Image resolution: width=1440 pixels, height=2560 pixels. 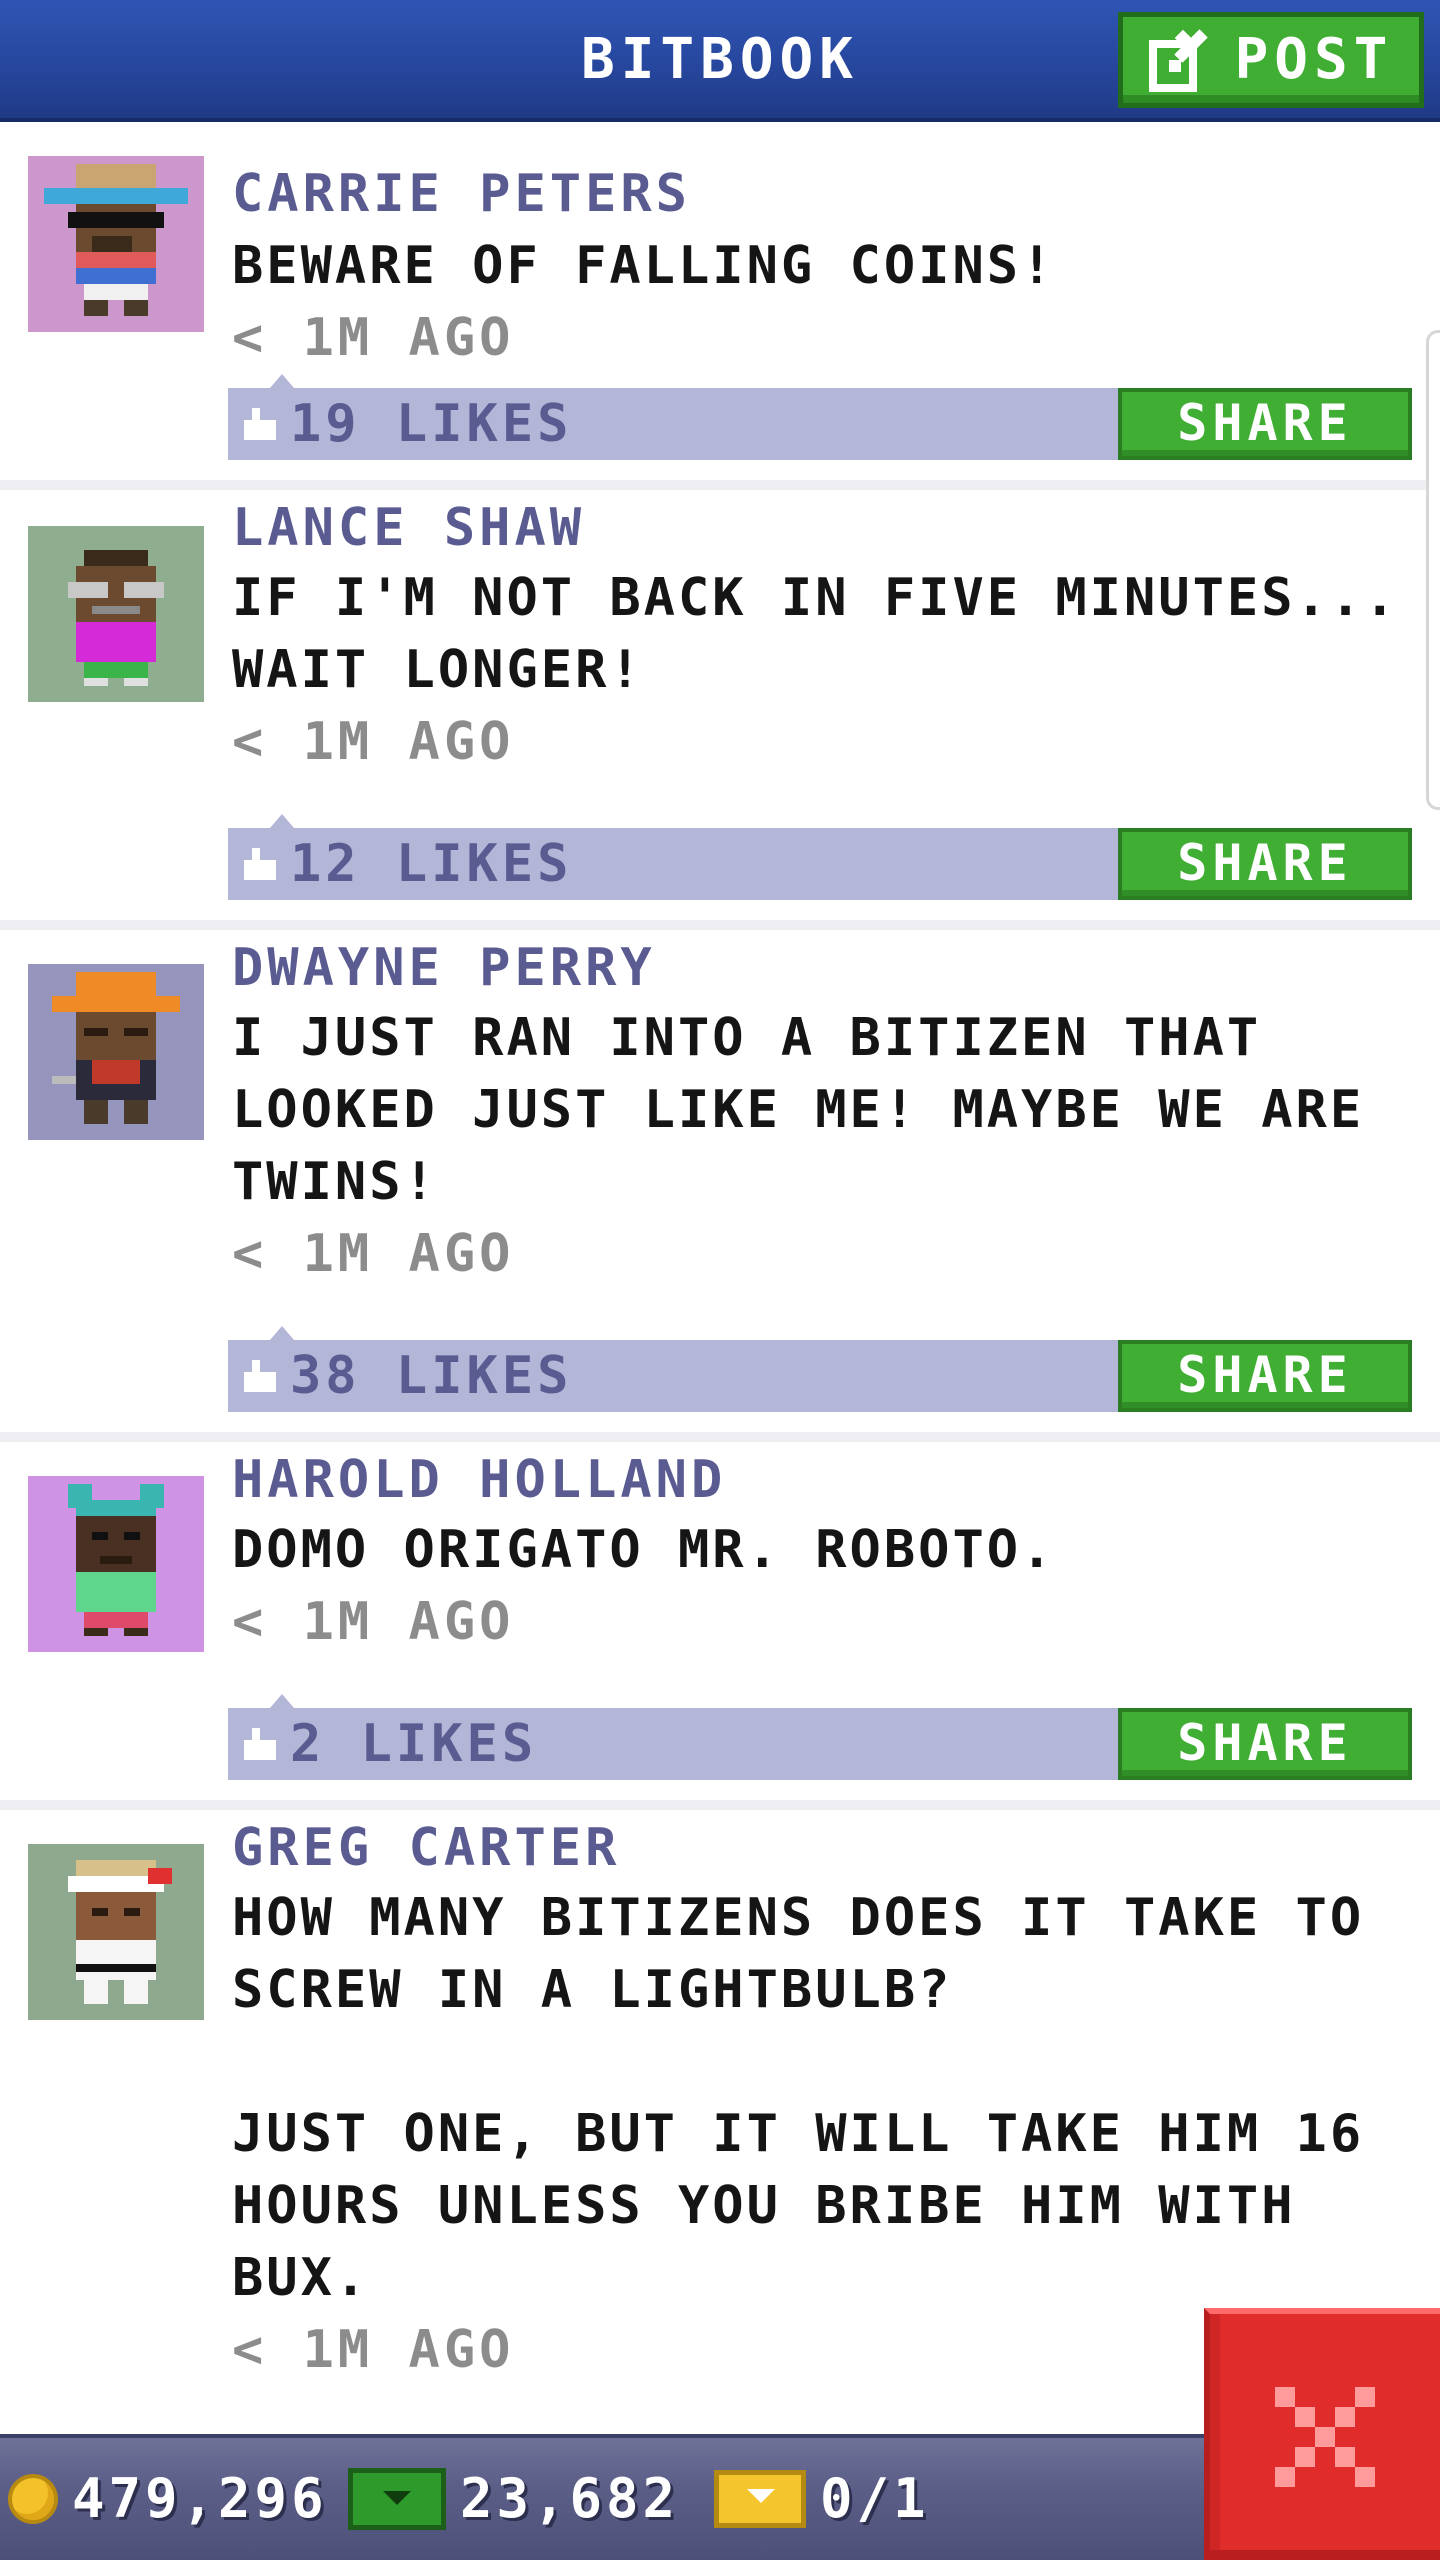 What do you see at coordinates (479, 1480) in the screenshot?
I see `post-author: HAROLD HOLLAND` at bounding box center [479, 1480].